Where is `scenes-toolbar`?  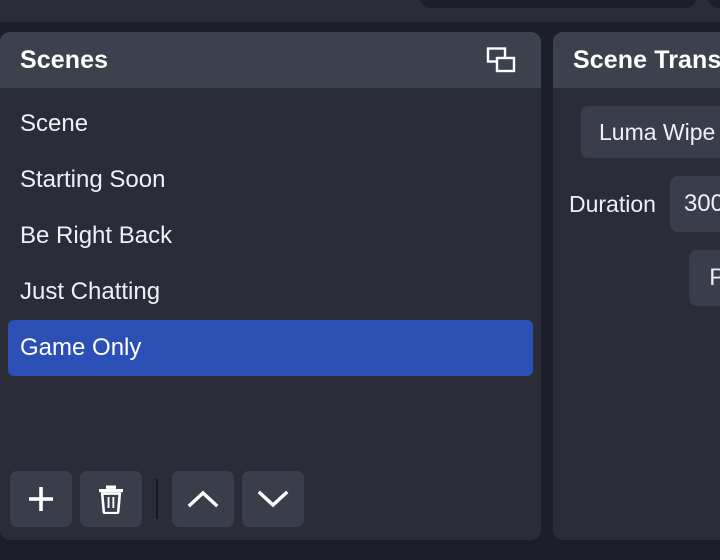 scenes-toolbar is located at coordinates (270, 505).